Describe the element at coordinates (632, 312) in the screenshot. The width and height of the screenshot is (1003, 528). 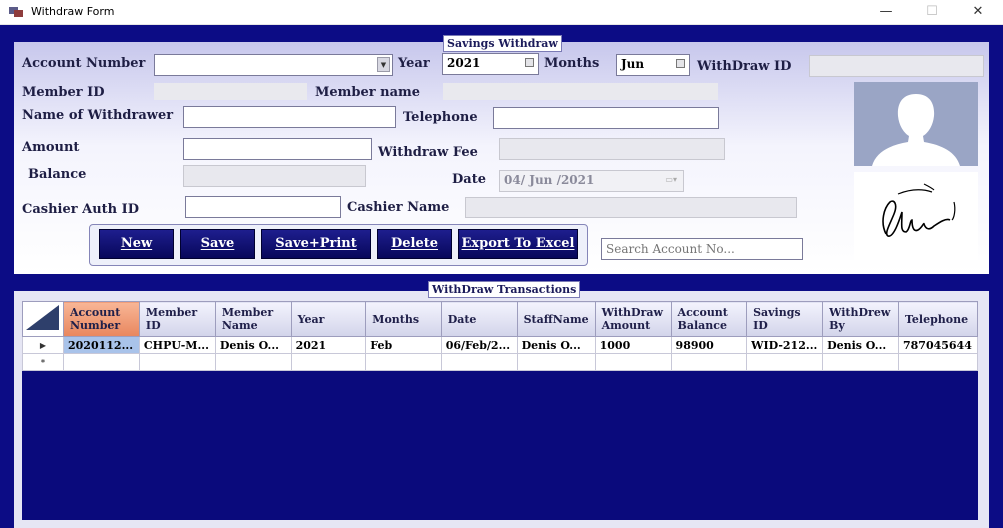
I see `column-header-label: WithDraw` at that location.